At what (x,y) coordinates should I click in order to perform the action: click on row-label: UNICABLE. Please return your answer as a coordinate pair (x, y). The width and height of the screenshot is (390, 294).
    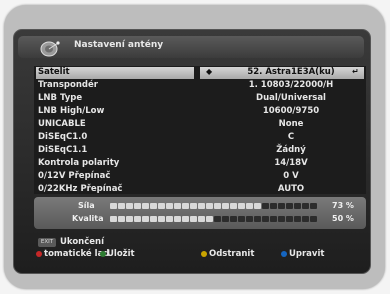
    Looking at the image, I should click on (62, 124).